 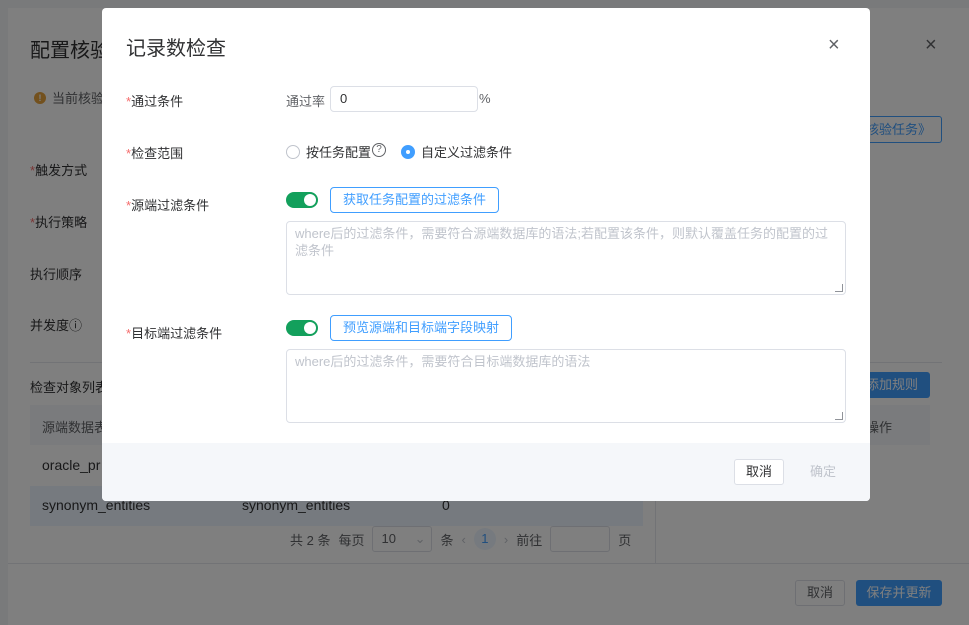 I want to click on radio-task-config: 按任务配置, so click(x=328, y=151).